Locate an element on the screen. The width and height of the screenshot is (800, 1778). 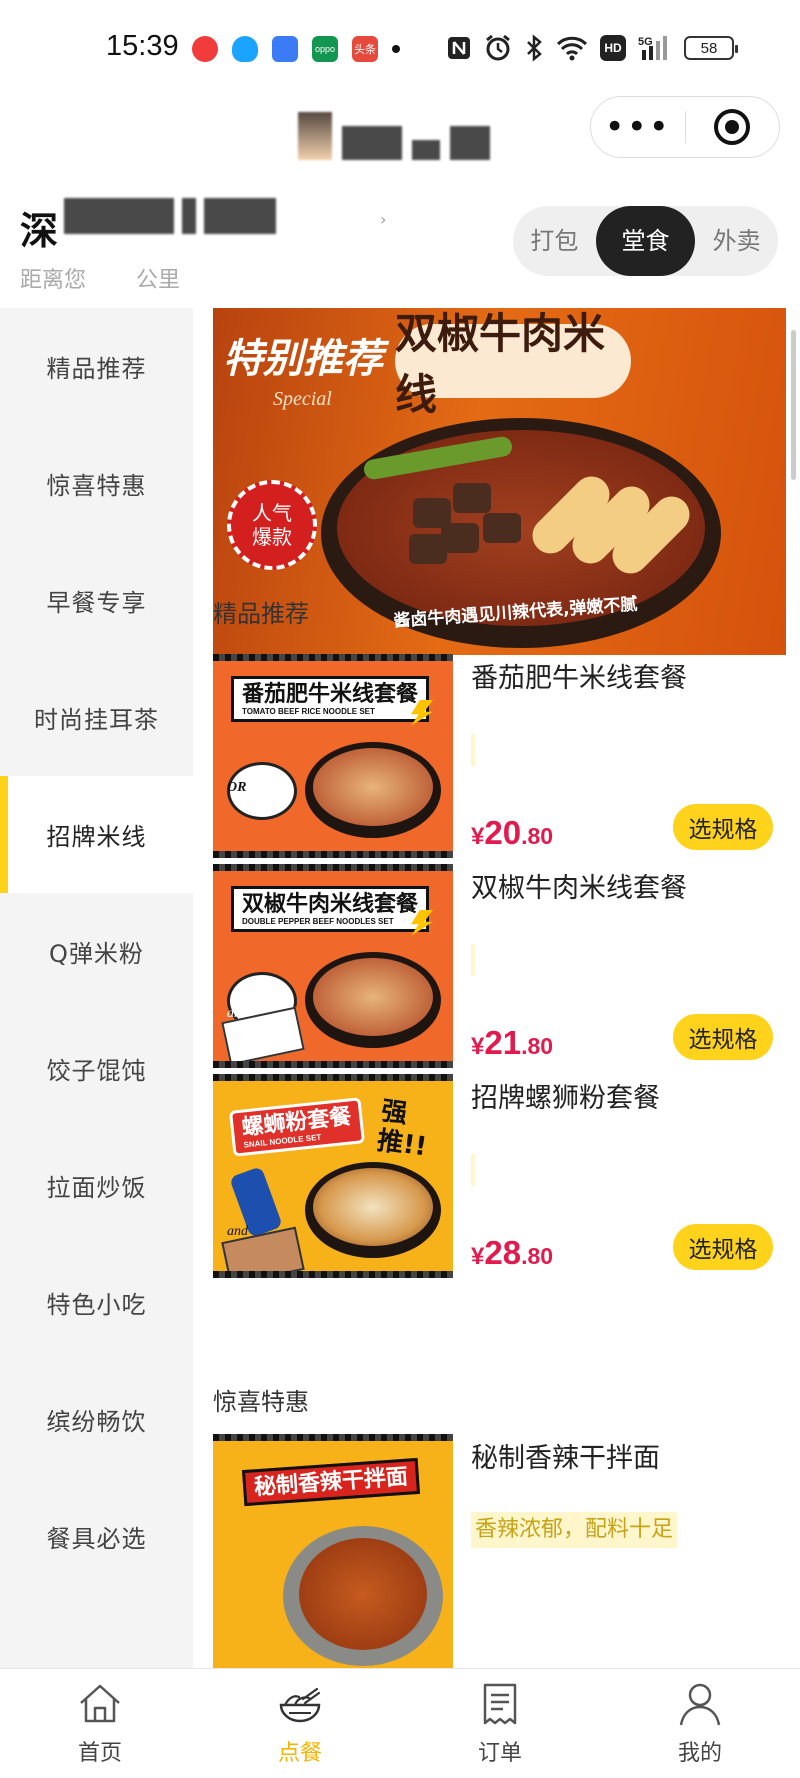
price-integer: 21 is located at coordinates (503, 1042).